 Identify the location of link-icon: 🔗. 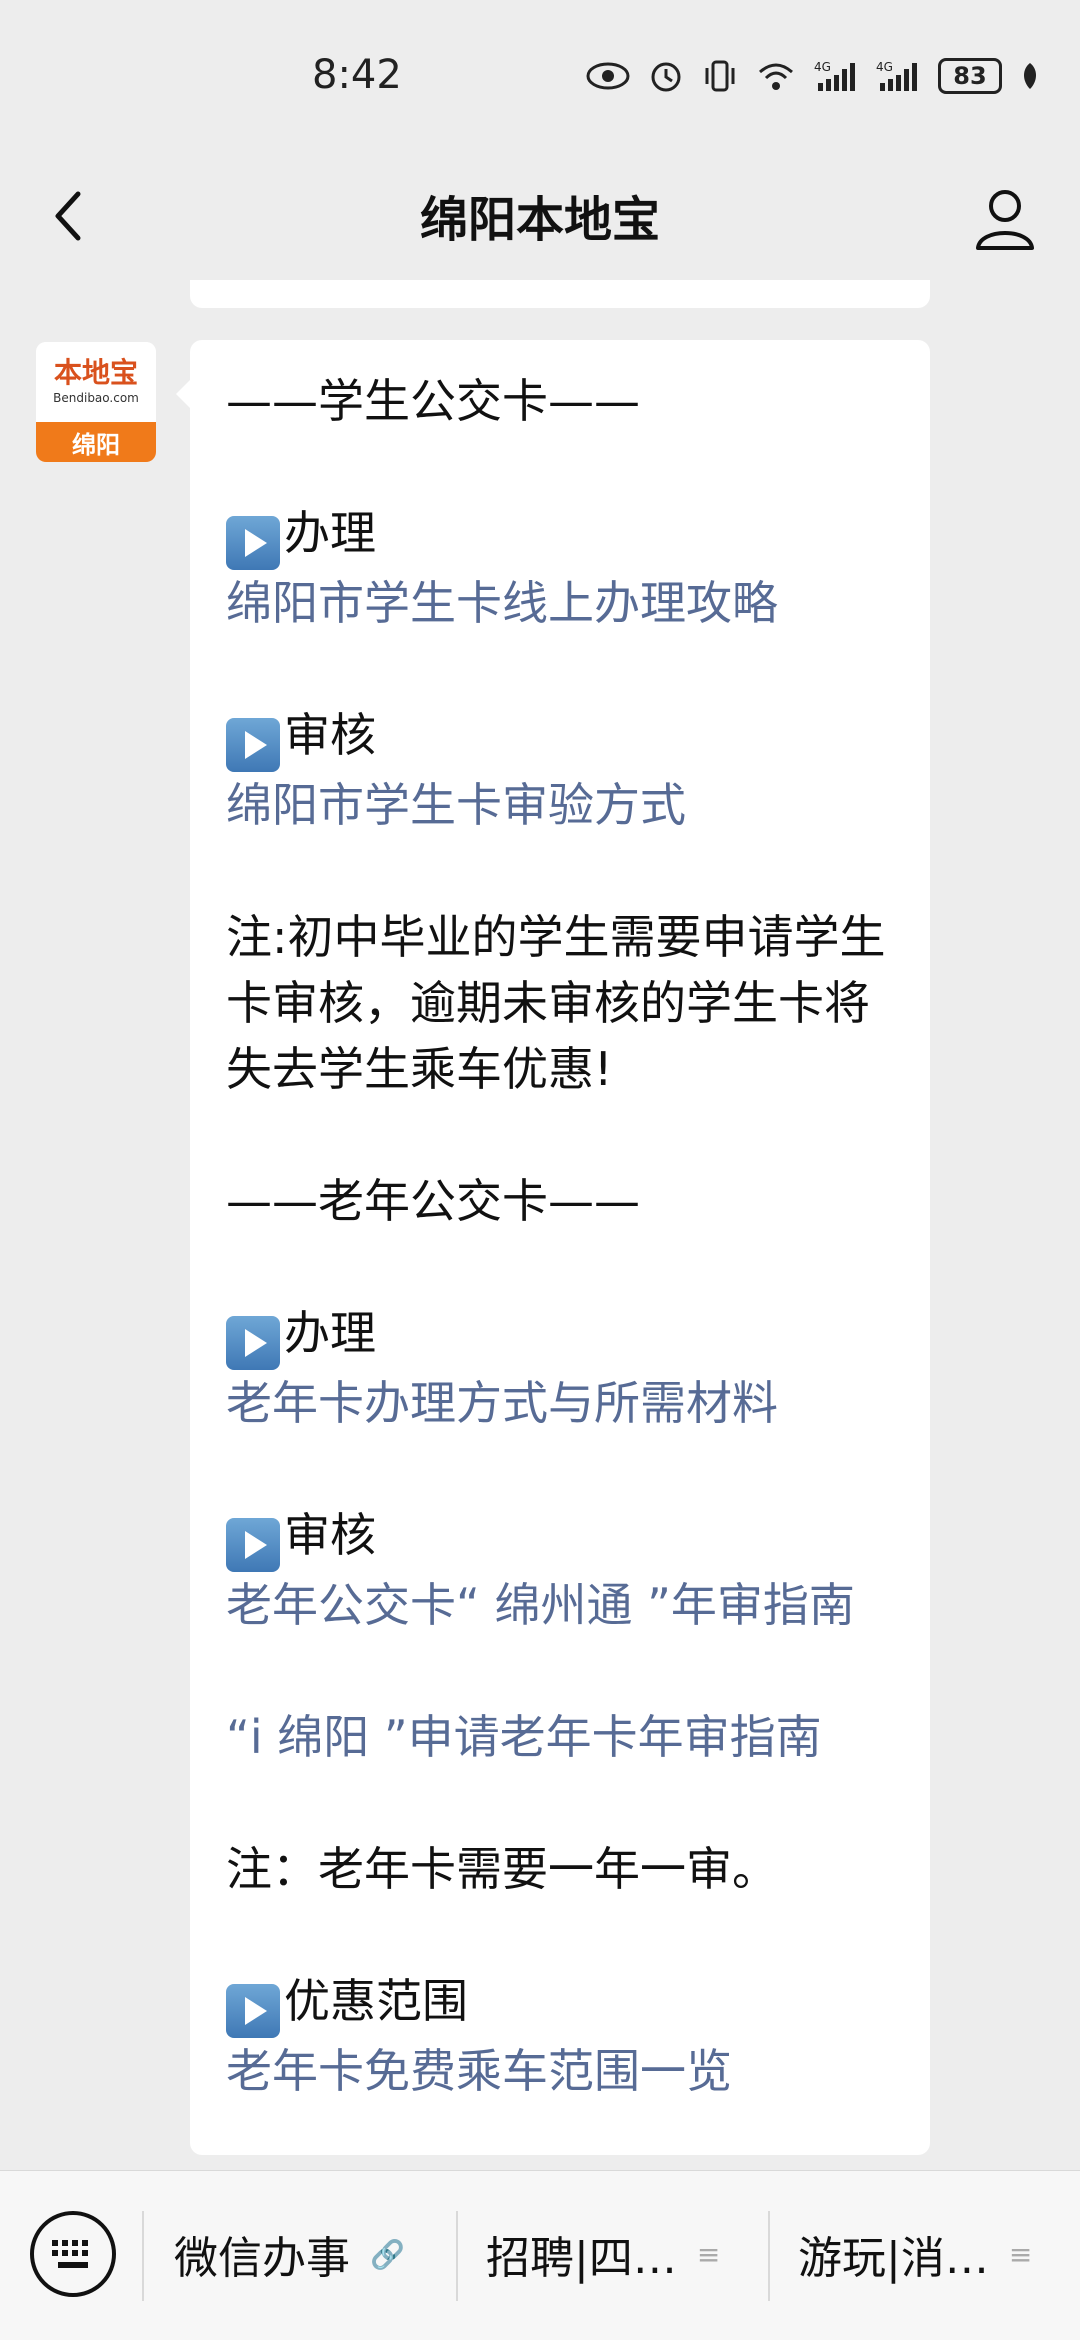
(387, 2254).